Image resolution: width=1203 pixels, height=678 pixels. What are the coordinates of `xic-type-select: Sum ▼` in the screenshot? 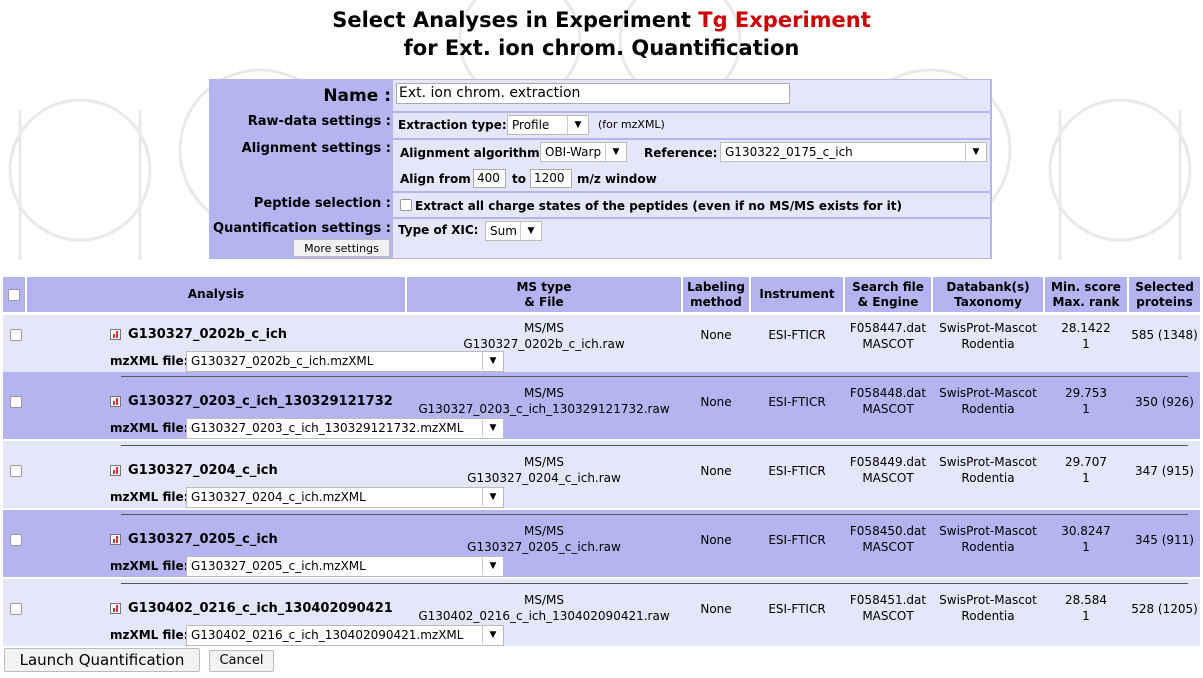 It's located at (513, 231).